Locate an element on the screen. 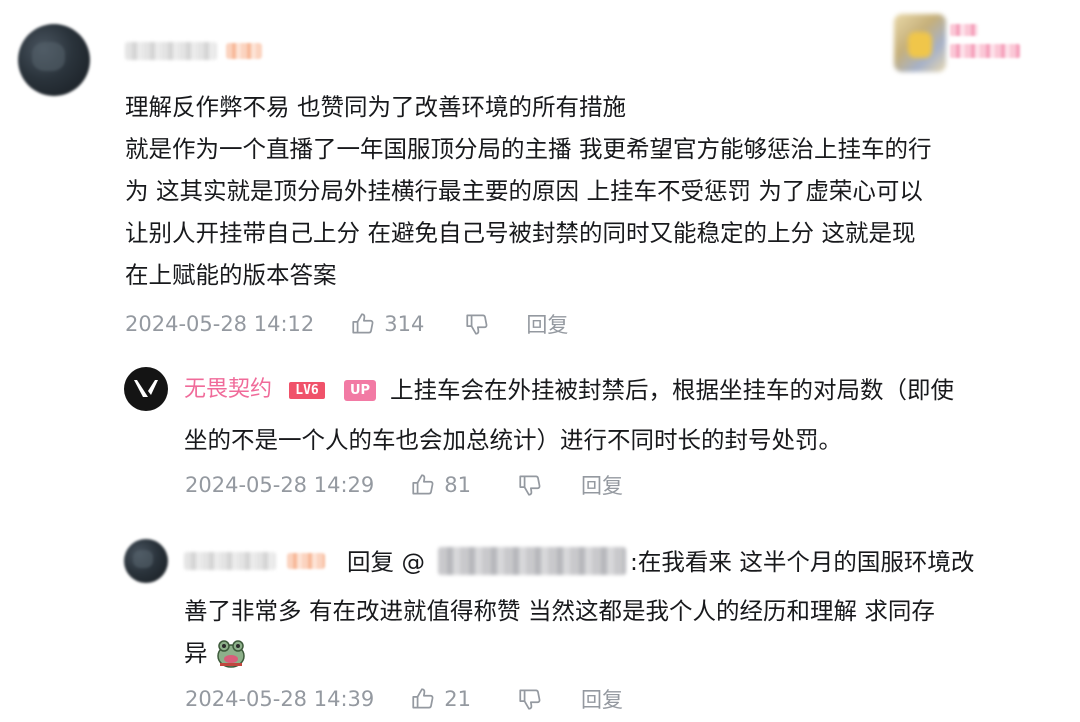  reply1-level-badge: LV6 is located at coordinates (307, 390).